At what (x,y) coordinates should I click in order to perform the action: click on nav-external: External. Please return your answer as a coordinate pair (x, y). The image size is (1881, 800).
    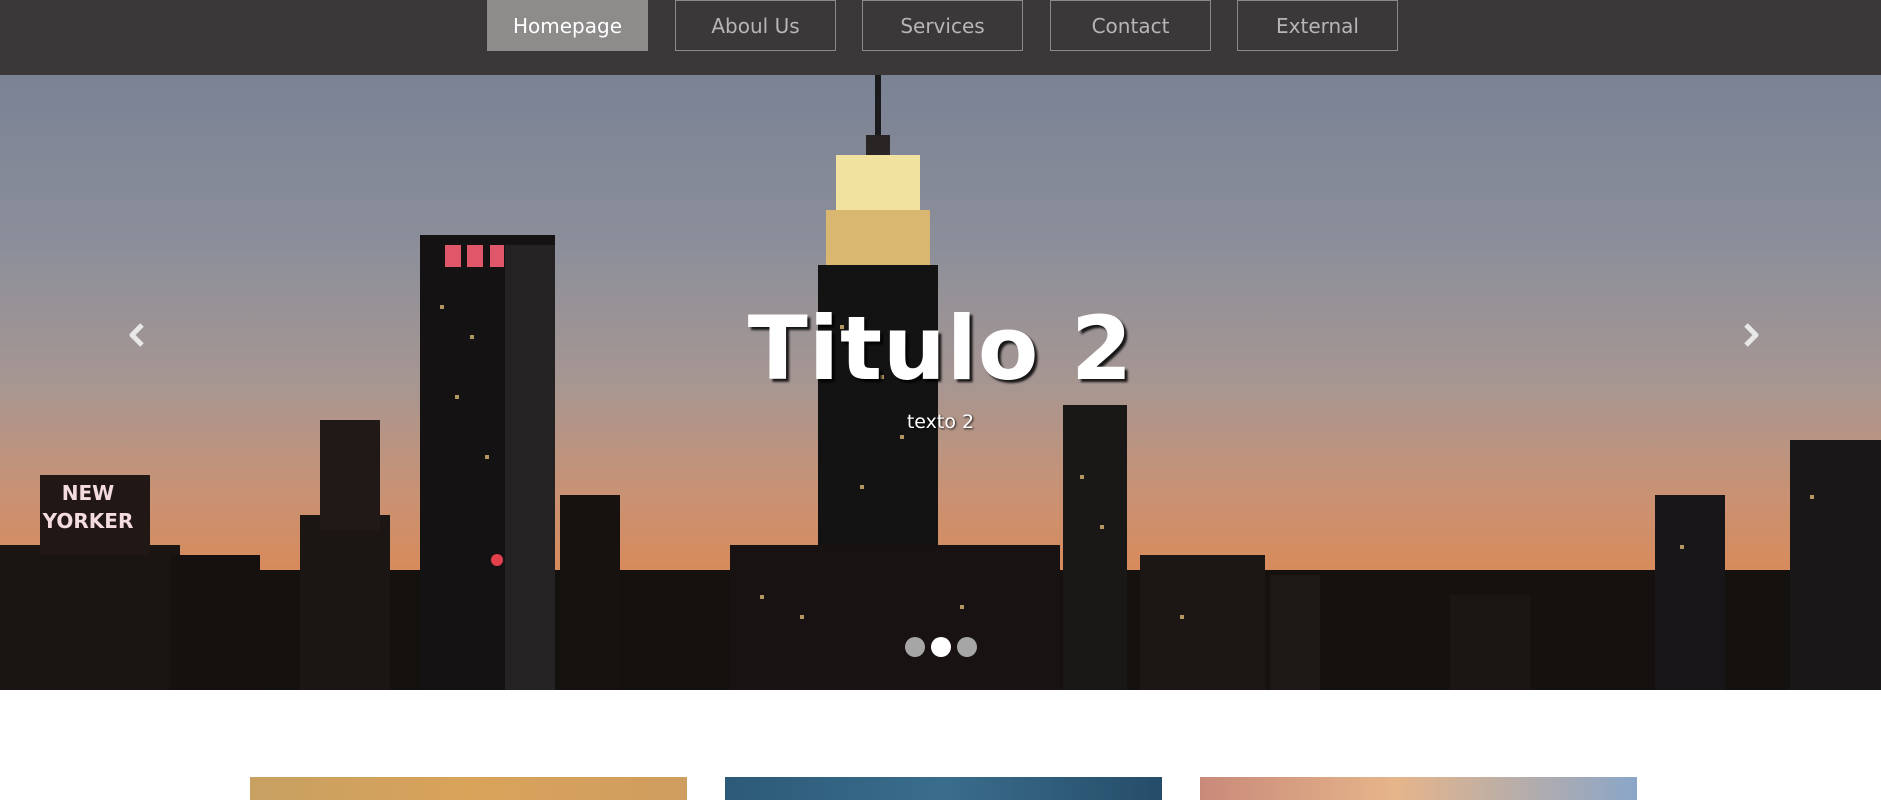
    Looking at the image, I should click on (1317, 25).